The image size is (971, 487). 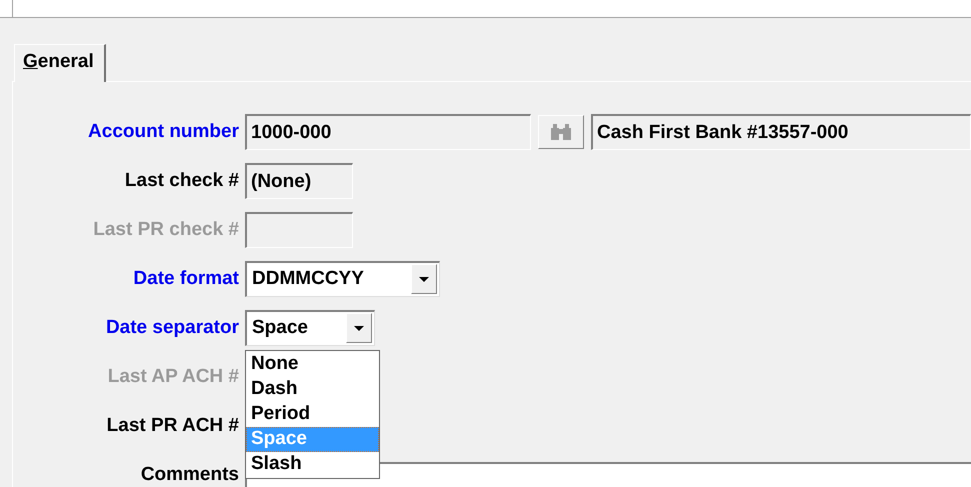 I want to click on field-label: Account number, so click(x=163, y=131).